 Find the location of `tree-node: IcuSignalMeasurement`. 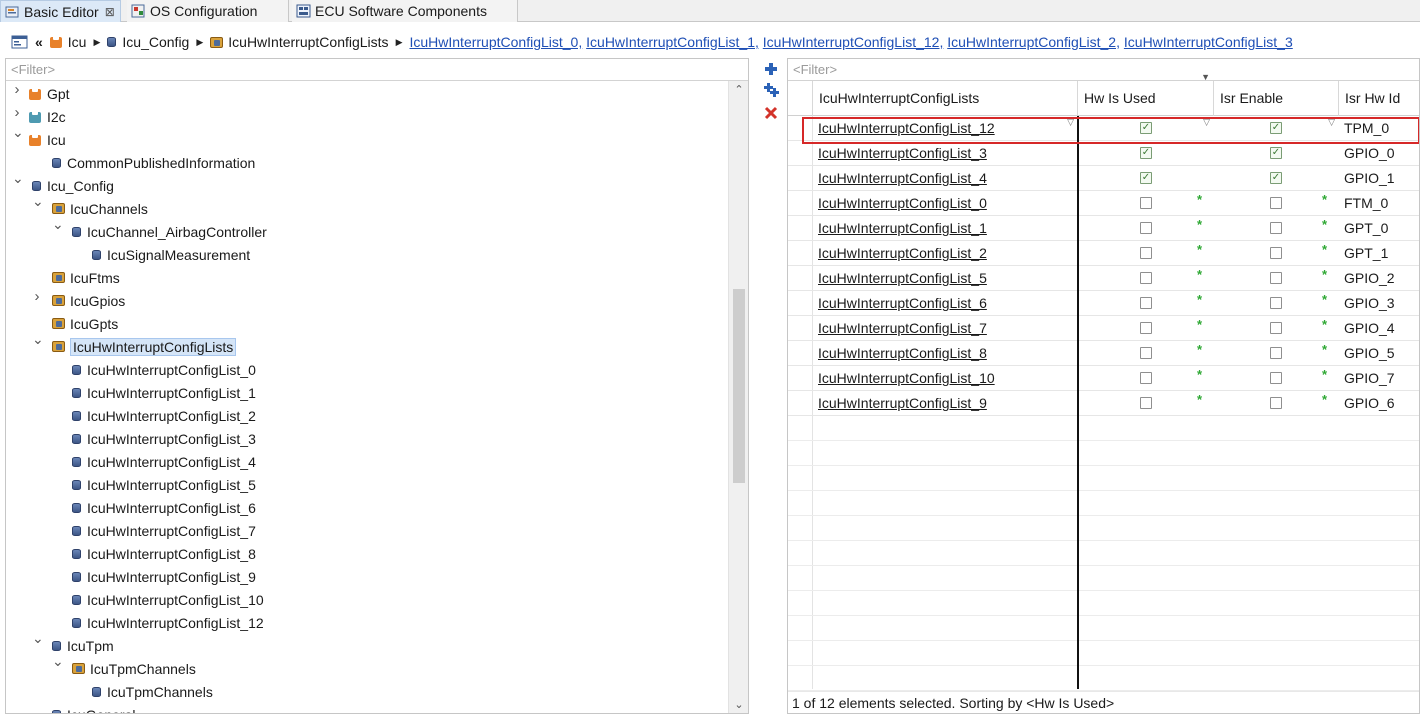

tree-node: IcuSignalMeasurement is located at coordinates (171, 254).